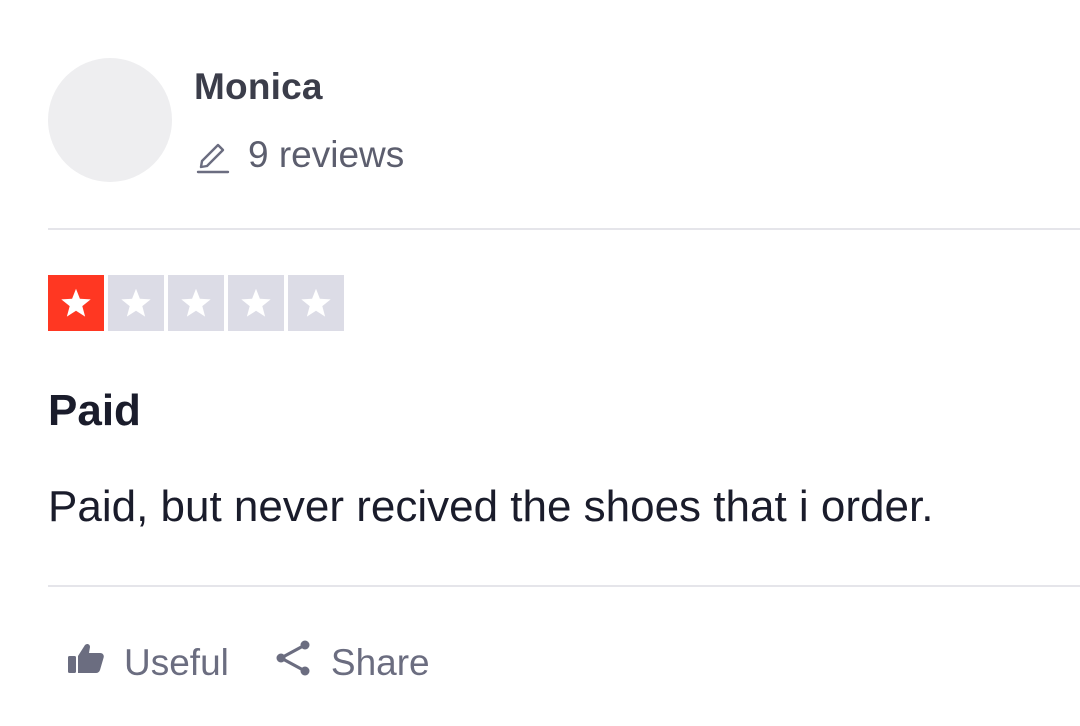 Image resolution: width=1080 pixels, height=726 pixels. Describe the element at coordinates (76, 303) in the screenshot. I see `star-1-icon` at that location.